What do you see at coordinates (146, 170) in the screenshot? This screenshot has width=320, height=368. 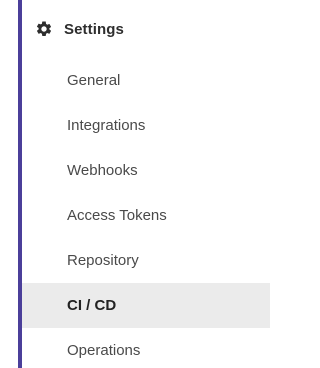 I see `sidebar-item-webhooks: Webhooks` at bounding box center [146, 170].